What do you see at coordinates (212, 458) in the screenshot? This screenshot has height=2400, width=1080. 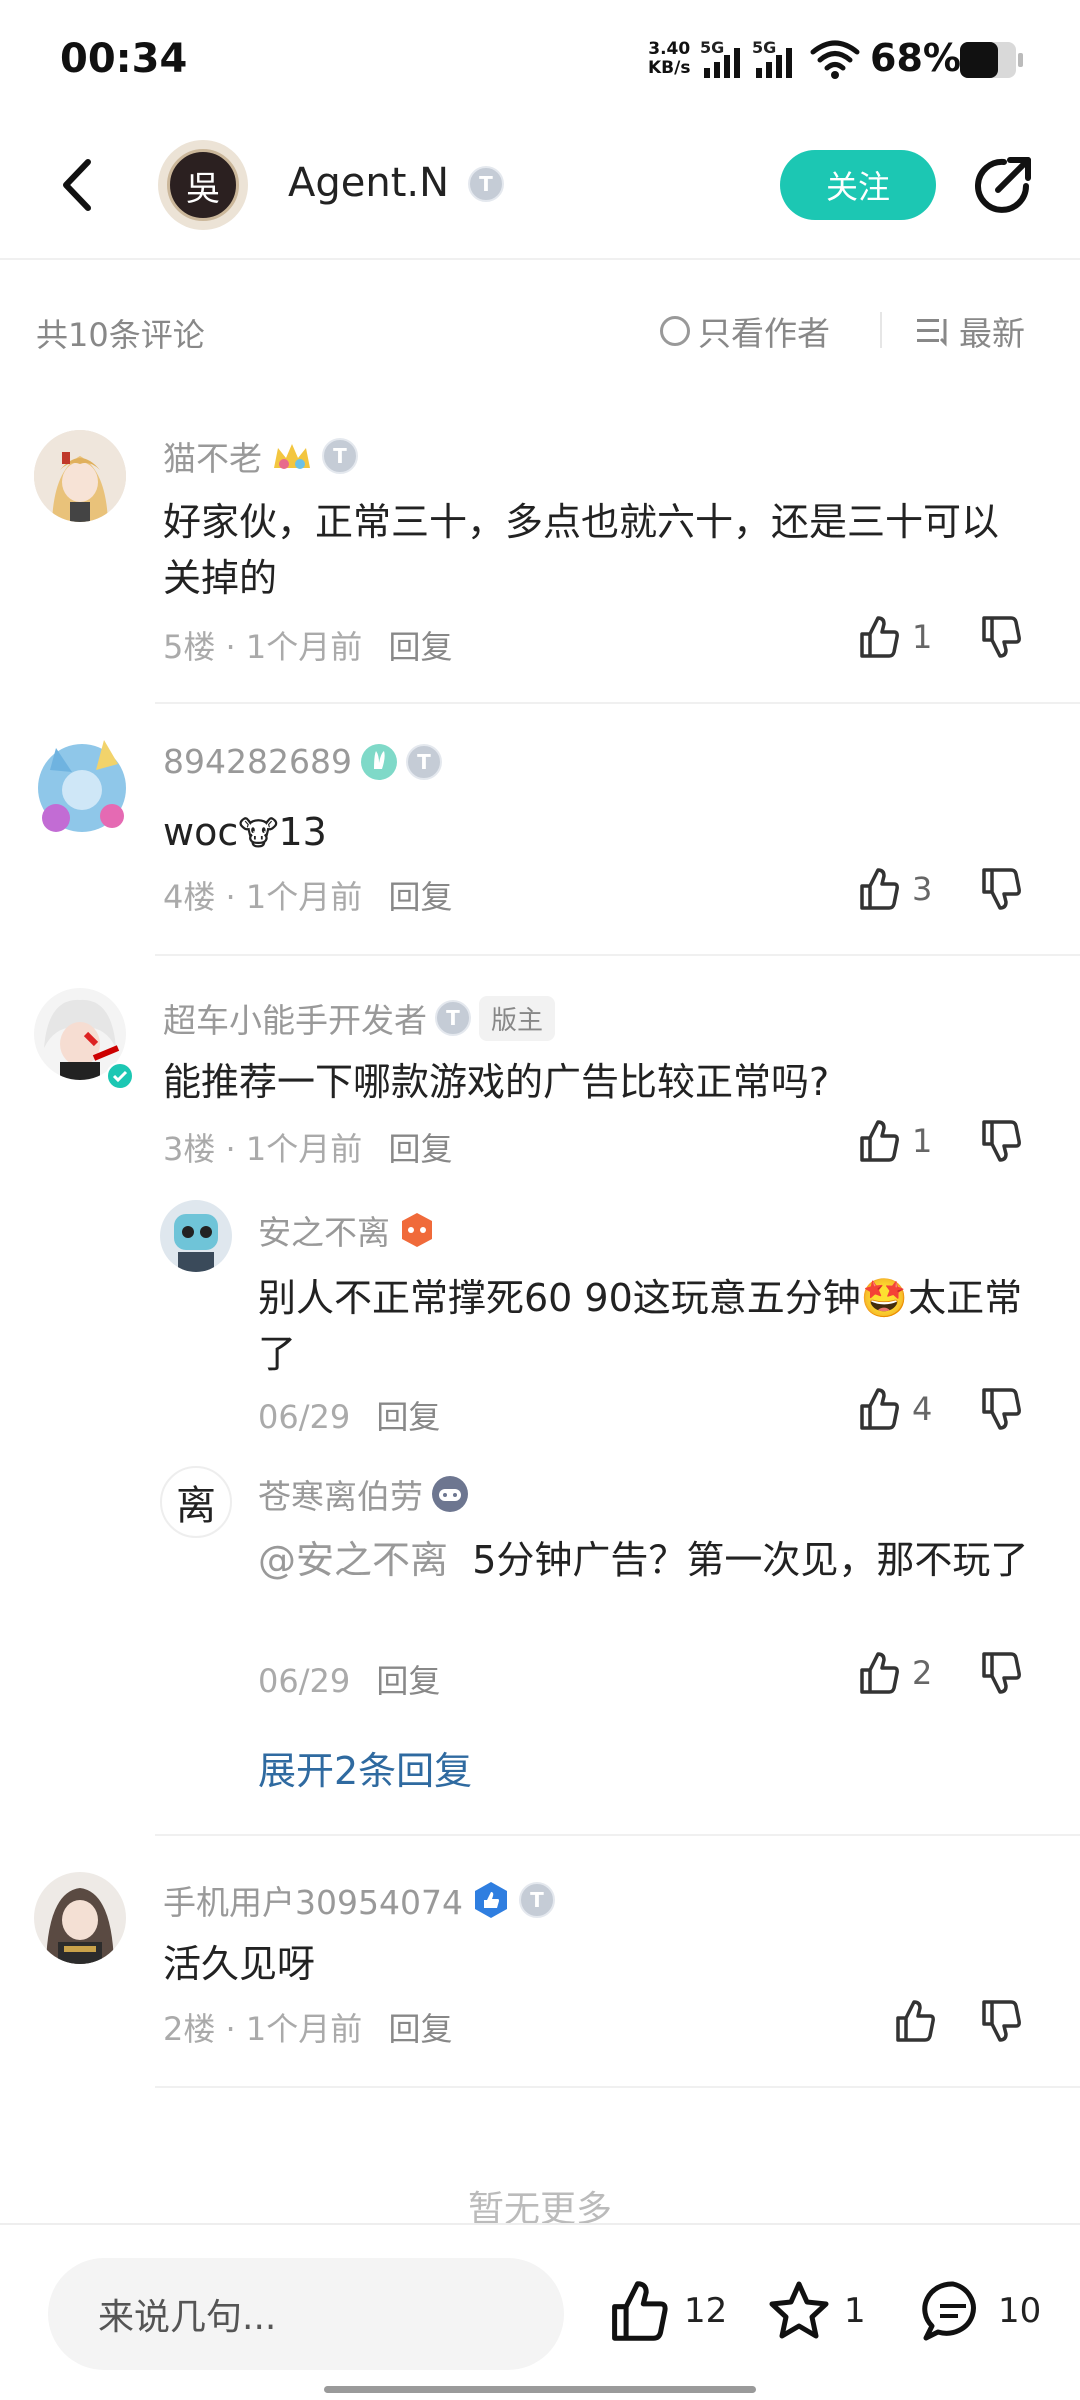 I see `comment-username: 猫不老` at bounding box center [212, 458].